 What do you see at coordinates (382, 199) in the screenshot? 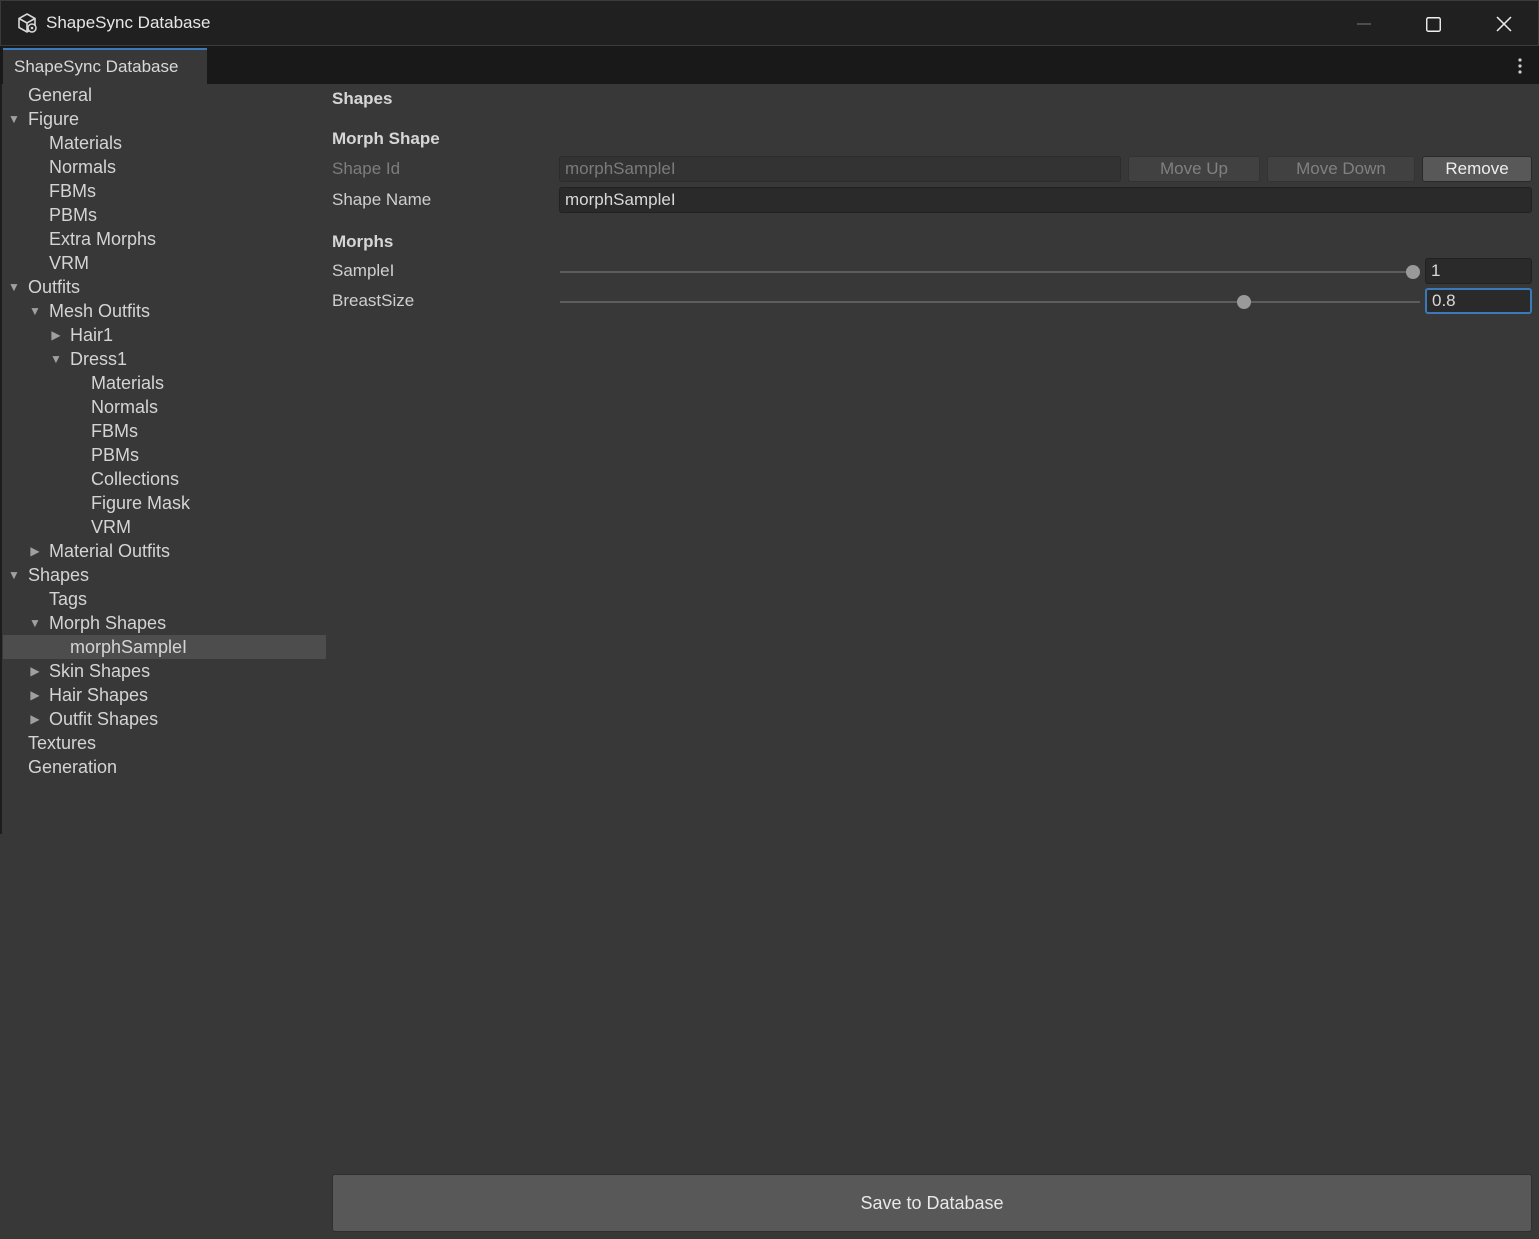
I see `shape-name-label: Shape Name` at bounding box center [382, 199].